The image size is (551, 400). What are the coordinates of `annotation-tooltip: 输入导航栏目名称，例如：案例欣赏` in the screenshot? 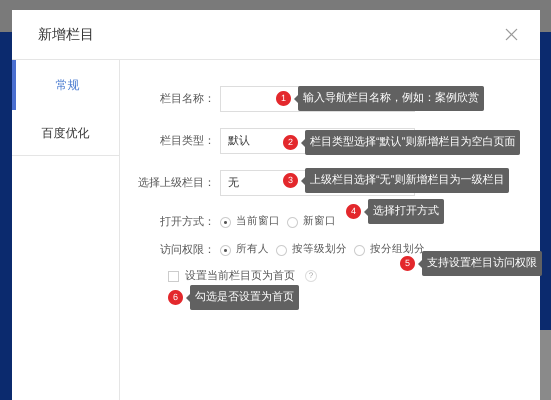 It's located at (391, 98).